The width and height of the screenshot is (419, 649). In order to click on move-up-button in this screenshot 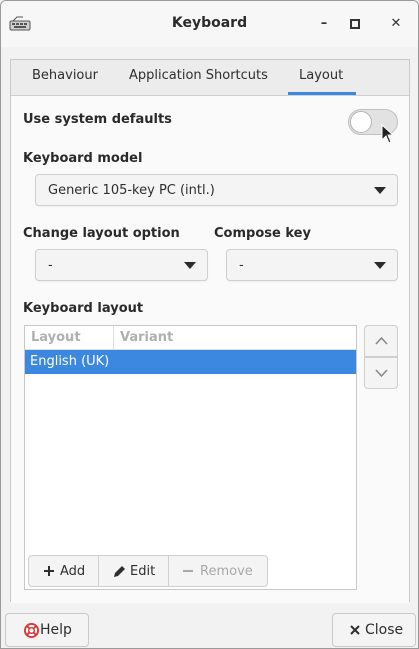, I will do `click(381, 341)`.